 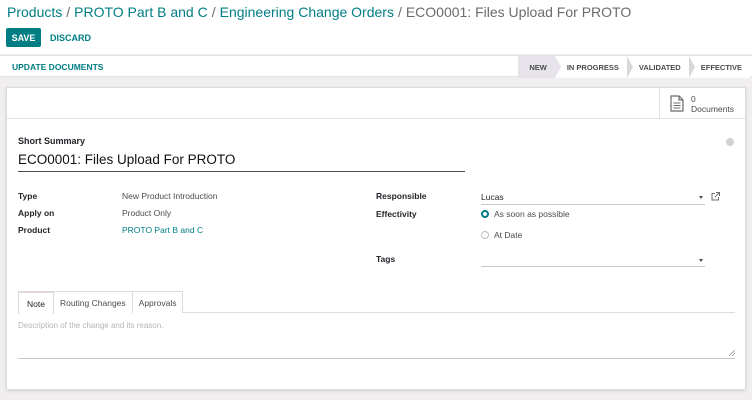 I want to click on responsible-label: Responsible, so click(x=401, y=196).